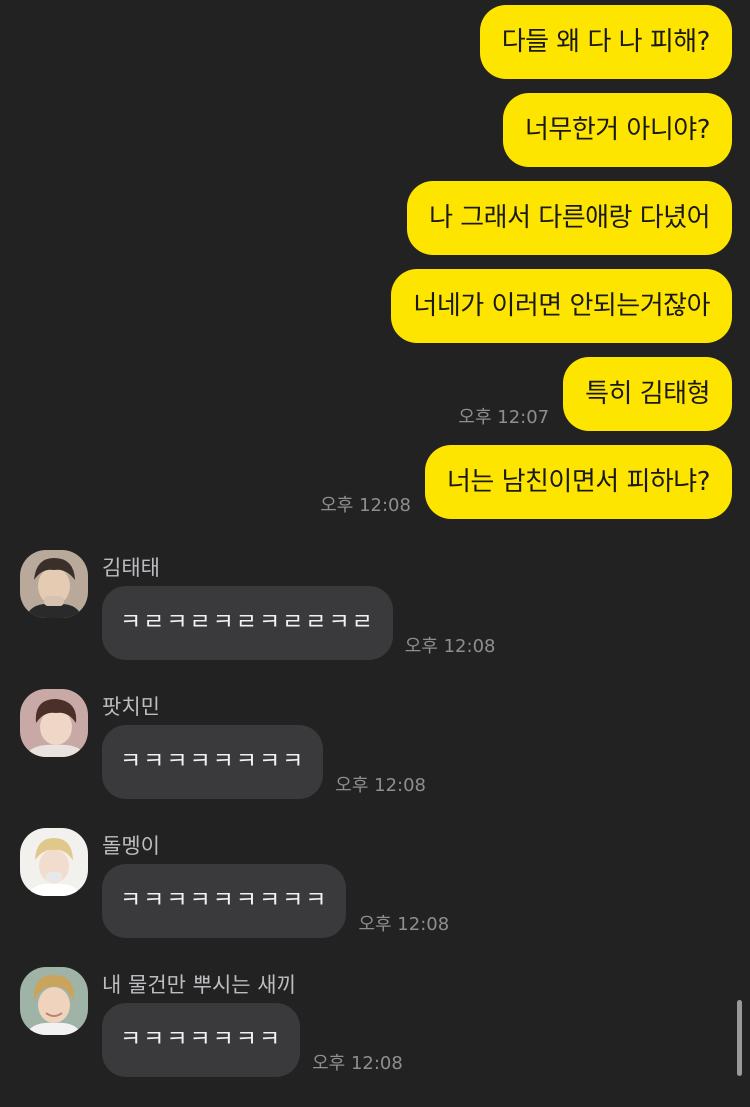 The width and height of the screenshot is (750, 1107). Describe the element at coordinates (131, 707) in the screenshot. I see `sender-name: 팟치민` at that location.